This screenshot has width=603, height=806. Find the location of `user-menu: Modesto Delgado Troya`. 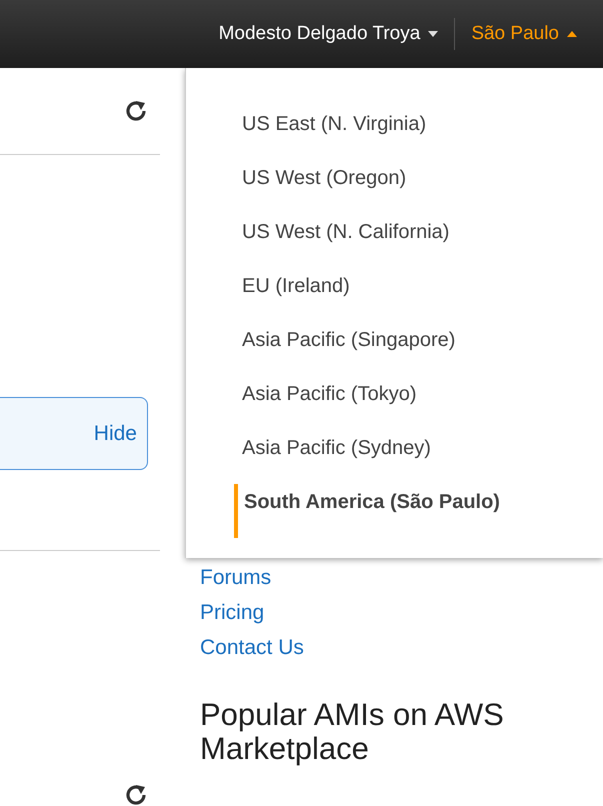

user-menu: Modesto Delgado Troya is located at coordinates (328, 34).